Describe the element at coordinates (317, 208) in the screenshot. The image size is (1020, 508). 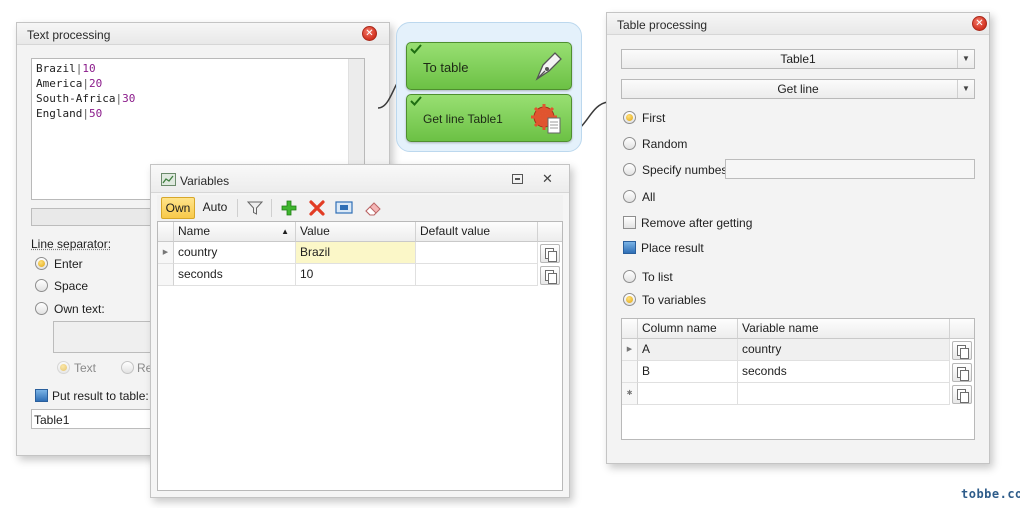
I see `delete-icon` at that location.